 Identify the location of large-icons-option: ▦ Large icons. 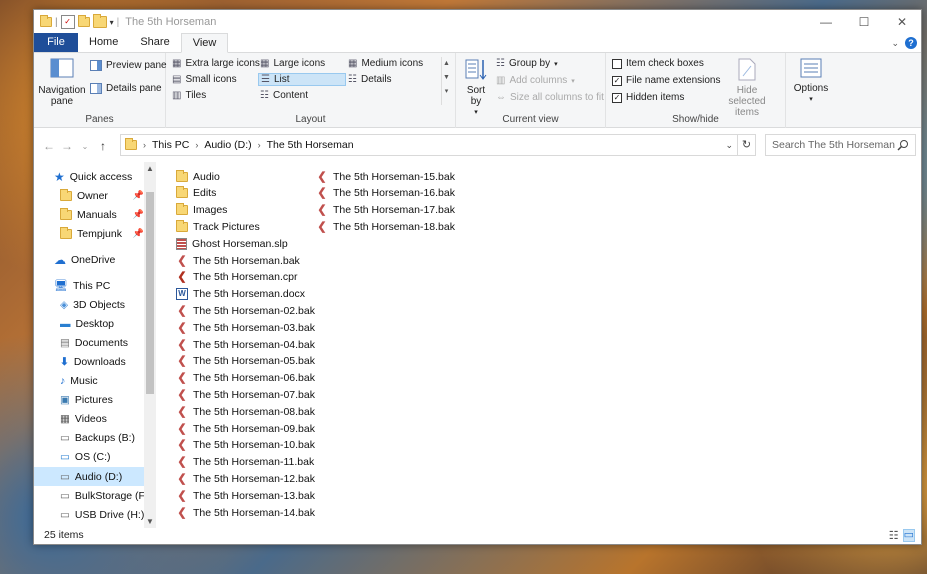
(292, 63).